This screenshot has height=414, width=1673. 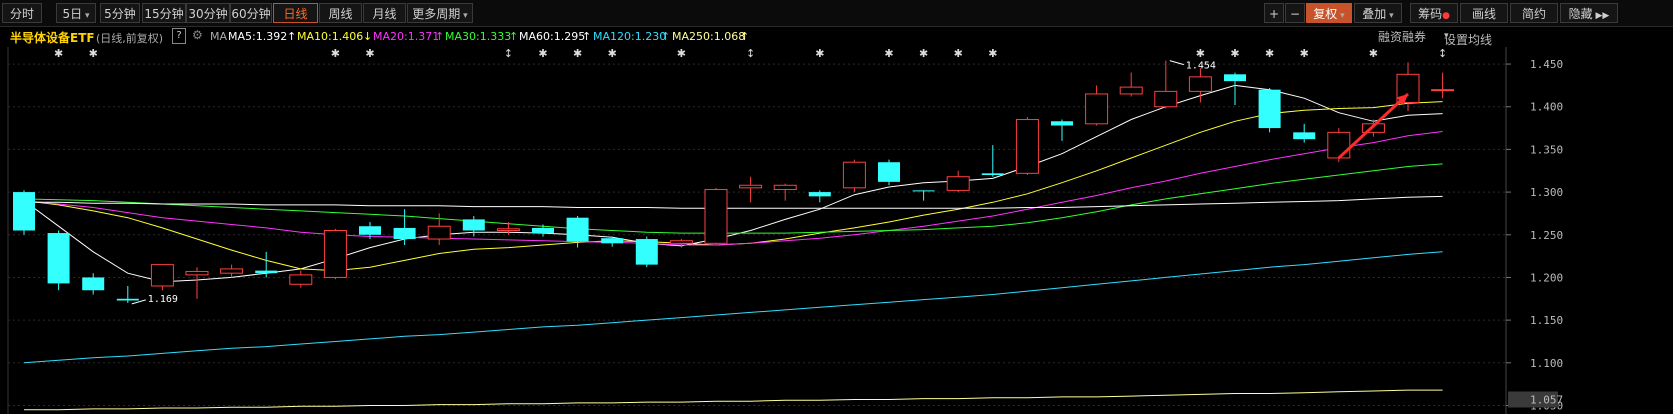 What do you see at coordinates (163, 299) in the screenshot?
I see `low-price-label: 1.169` at bounding box center [163, 299].